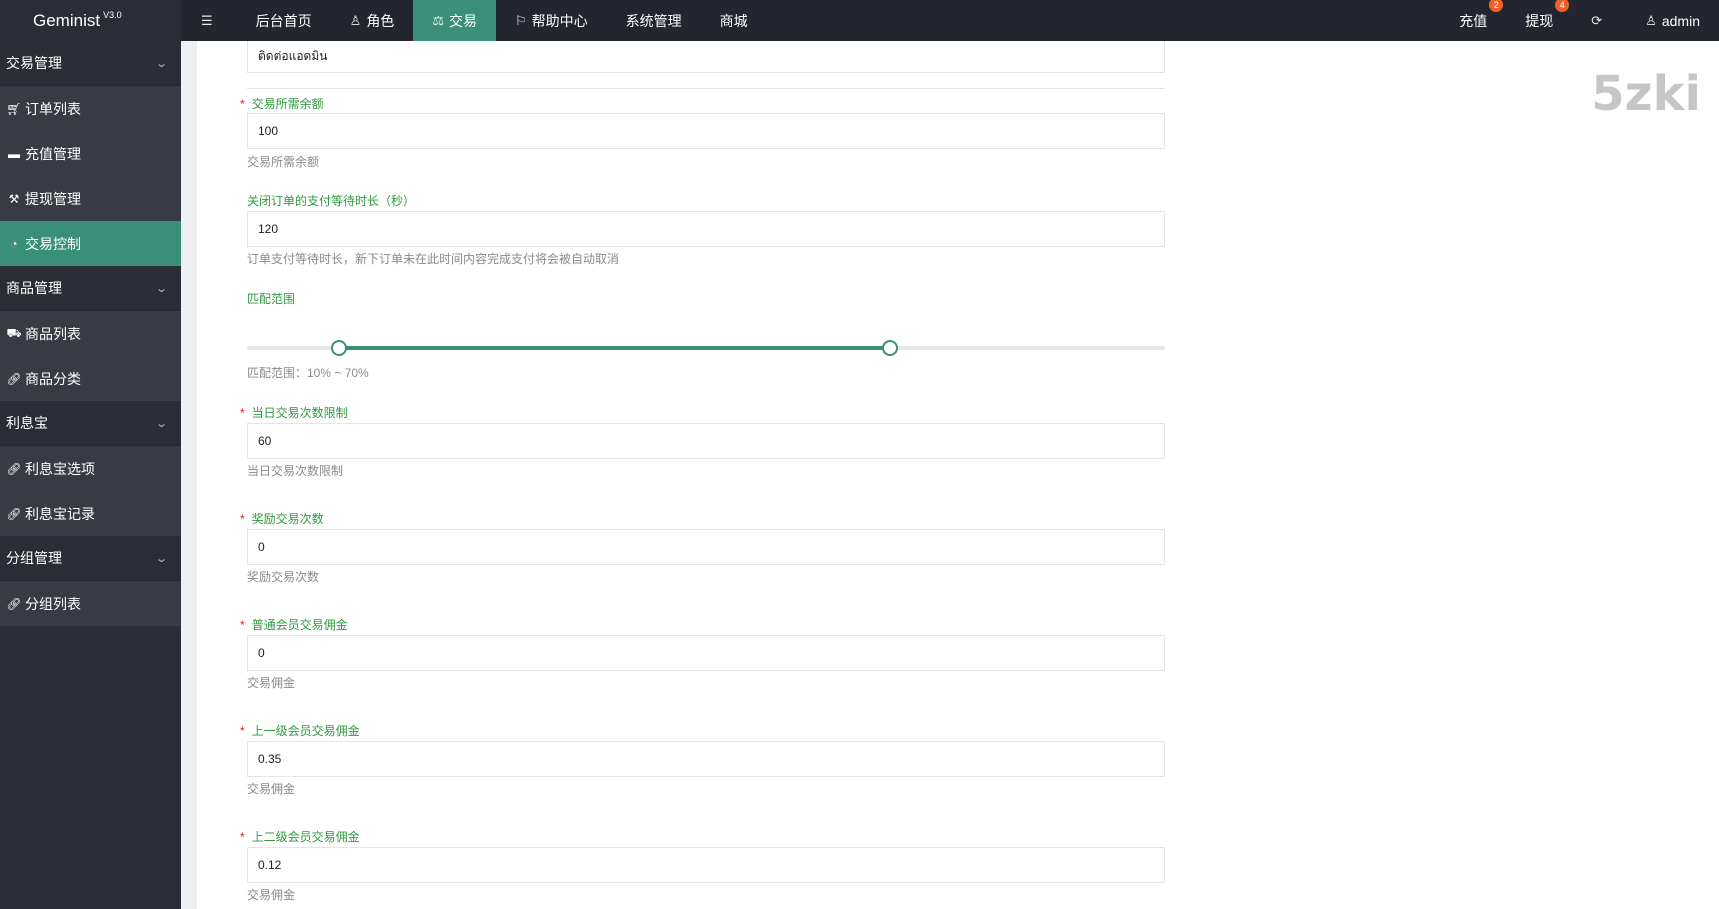 The width and height of the screenshot is (1719, 909). What do you see at coordinates (294, 624) in the screenshot?
I see `commission-label: * 普通会员交易佣金` at bounding box center [294, 624].